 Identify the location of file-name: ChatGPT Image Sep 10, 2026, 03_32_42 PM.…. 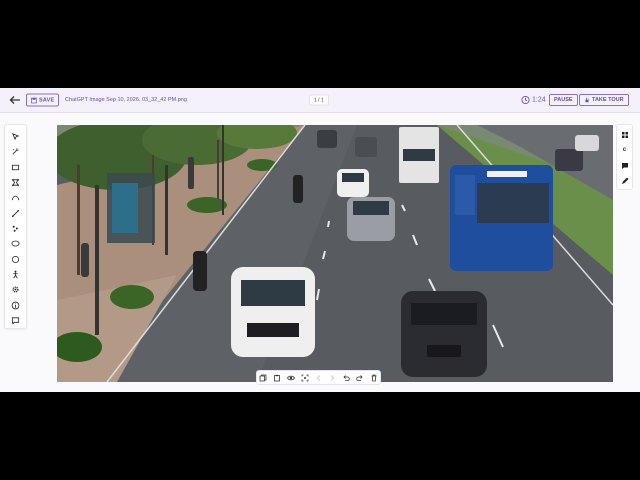
(126, 100).